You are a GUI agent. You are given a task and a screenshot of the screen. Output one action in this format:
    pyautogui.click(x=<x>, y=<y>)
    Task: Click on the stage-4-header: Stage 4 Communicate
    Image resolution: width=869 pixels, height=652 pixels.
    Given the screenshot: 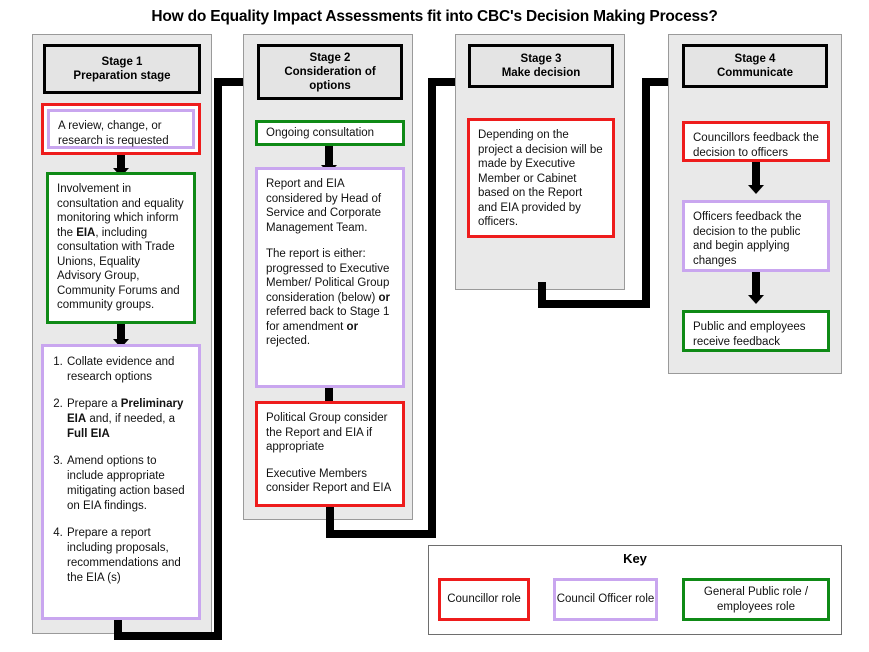 What is the action you would take?
    pyautogui.click(x=755, y=66)
    